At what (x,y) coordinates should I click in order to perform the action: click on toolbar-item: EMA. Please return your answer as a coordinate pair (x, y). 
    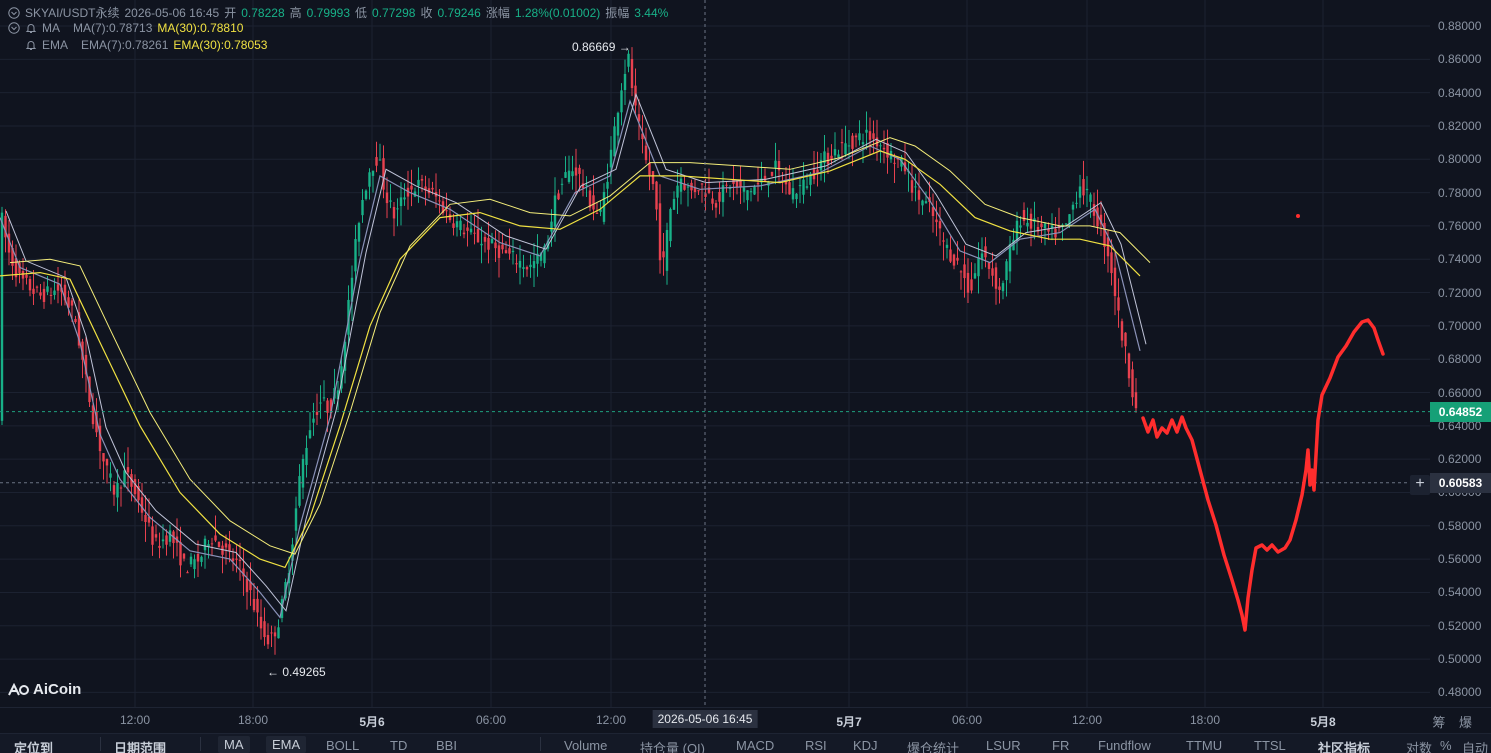
    Looking at the image, I should click on (286, 744).